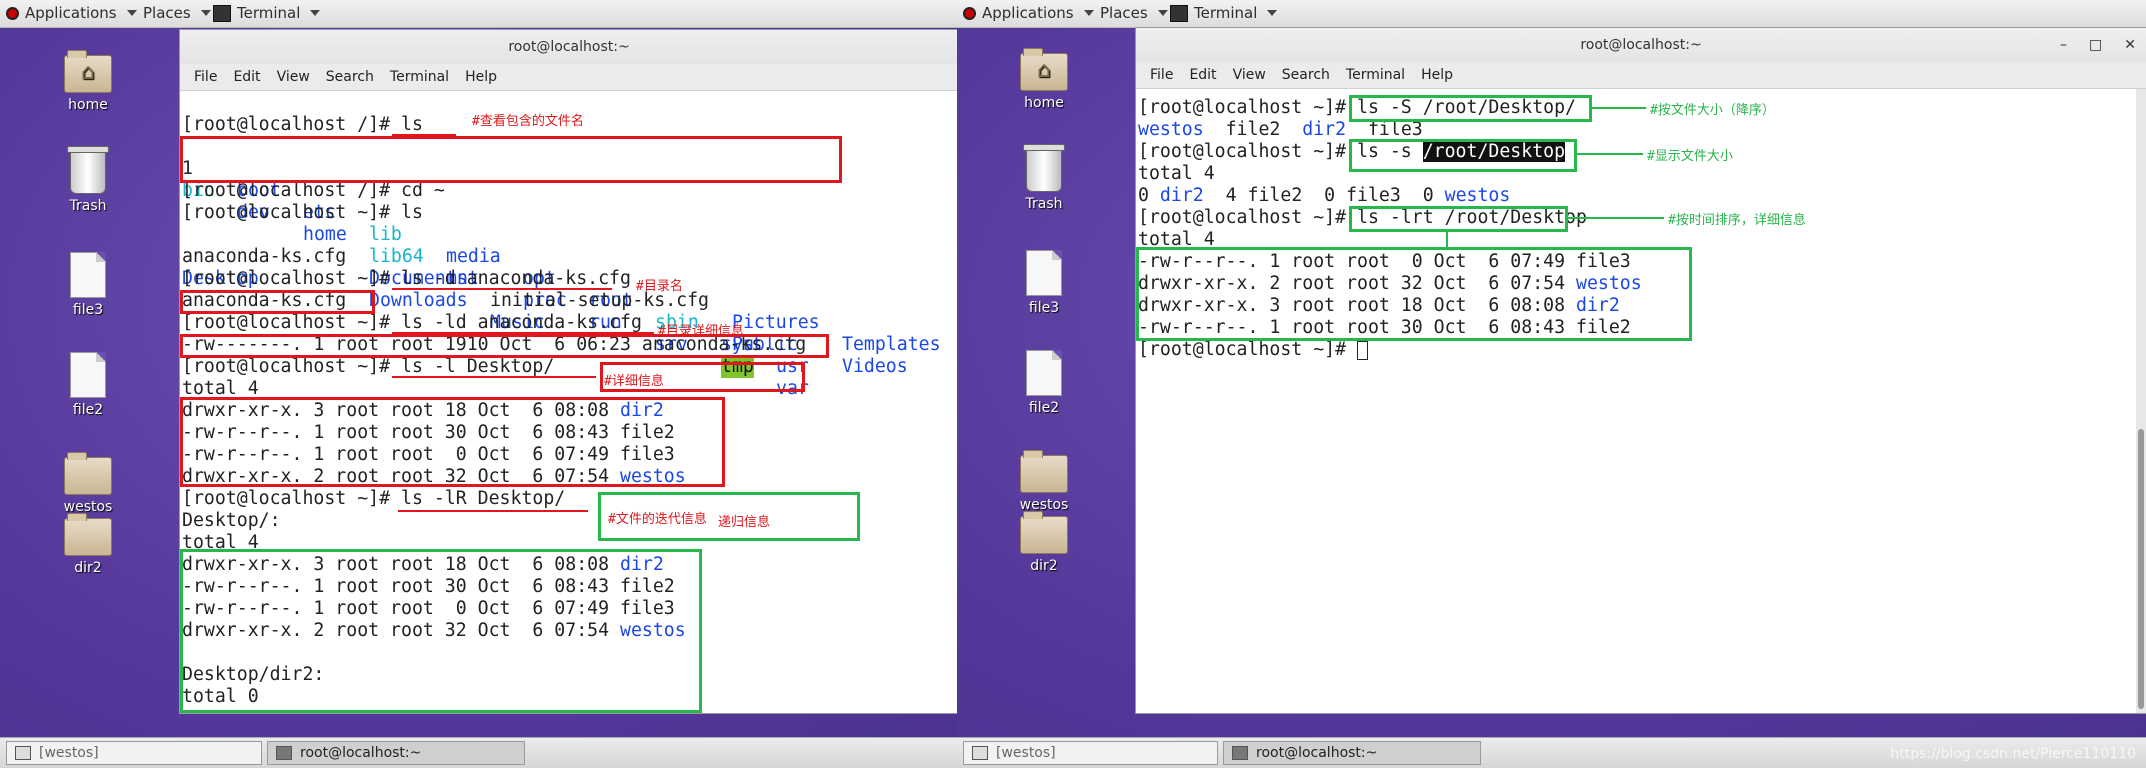 The image size is (2146, 768). What do you see at coordinates (1690, 156) in the screenshot?
I see `annotation-text: #显示文件大小` at bounding box center [1690, 156].